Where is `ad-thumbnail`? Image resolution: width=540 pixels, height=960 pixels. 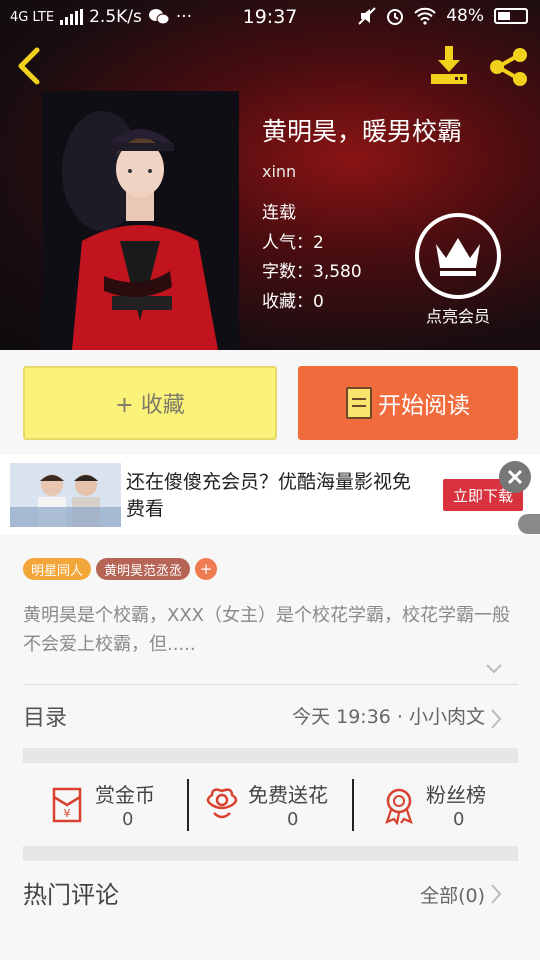 ad-thumbnail is located at coordinates (65, 495).